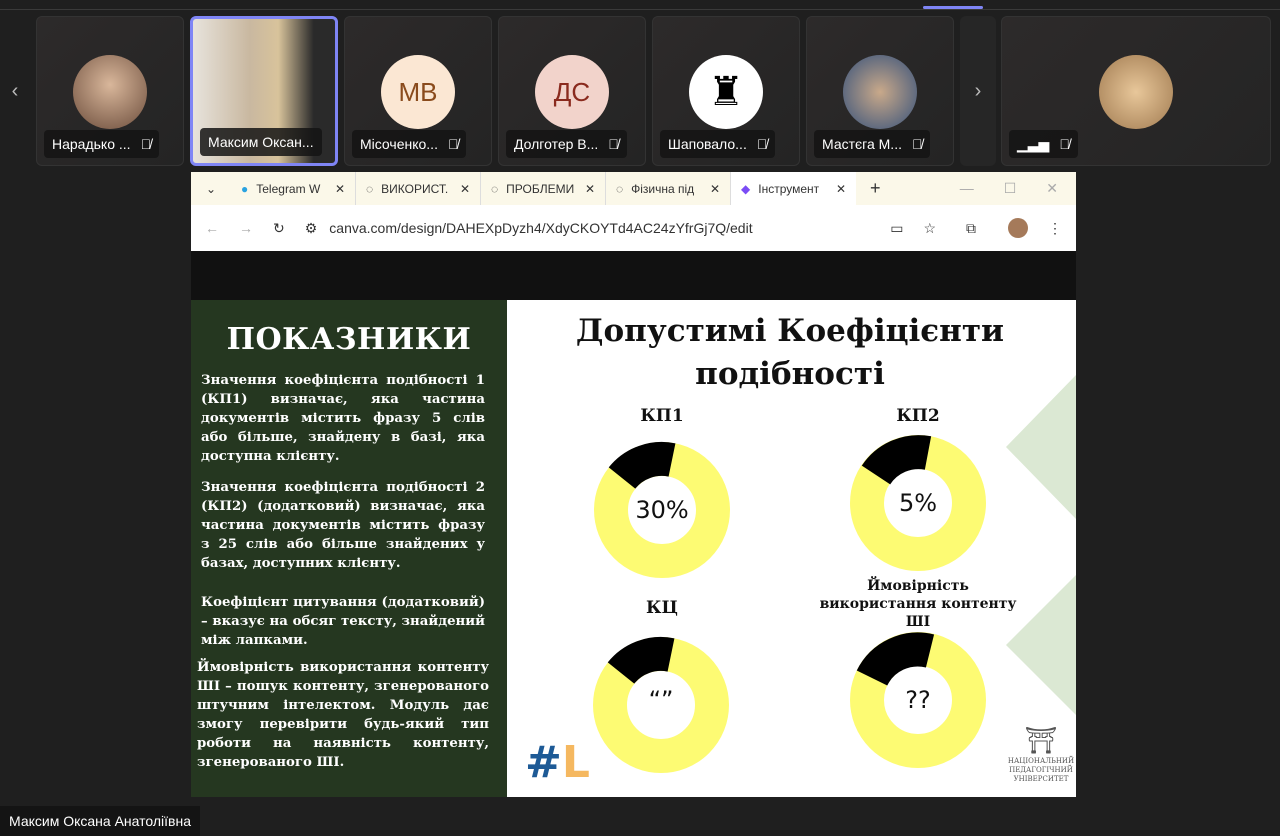  I want to click on participant-tile: ♜ Шаповало... 🎙̸, so click(726, 91).